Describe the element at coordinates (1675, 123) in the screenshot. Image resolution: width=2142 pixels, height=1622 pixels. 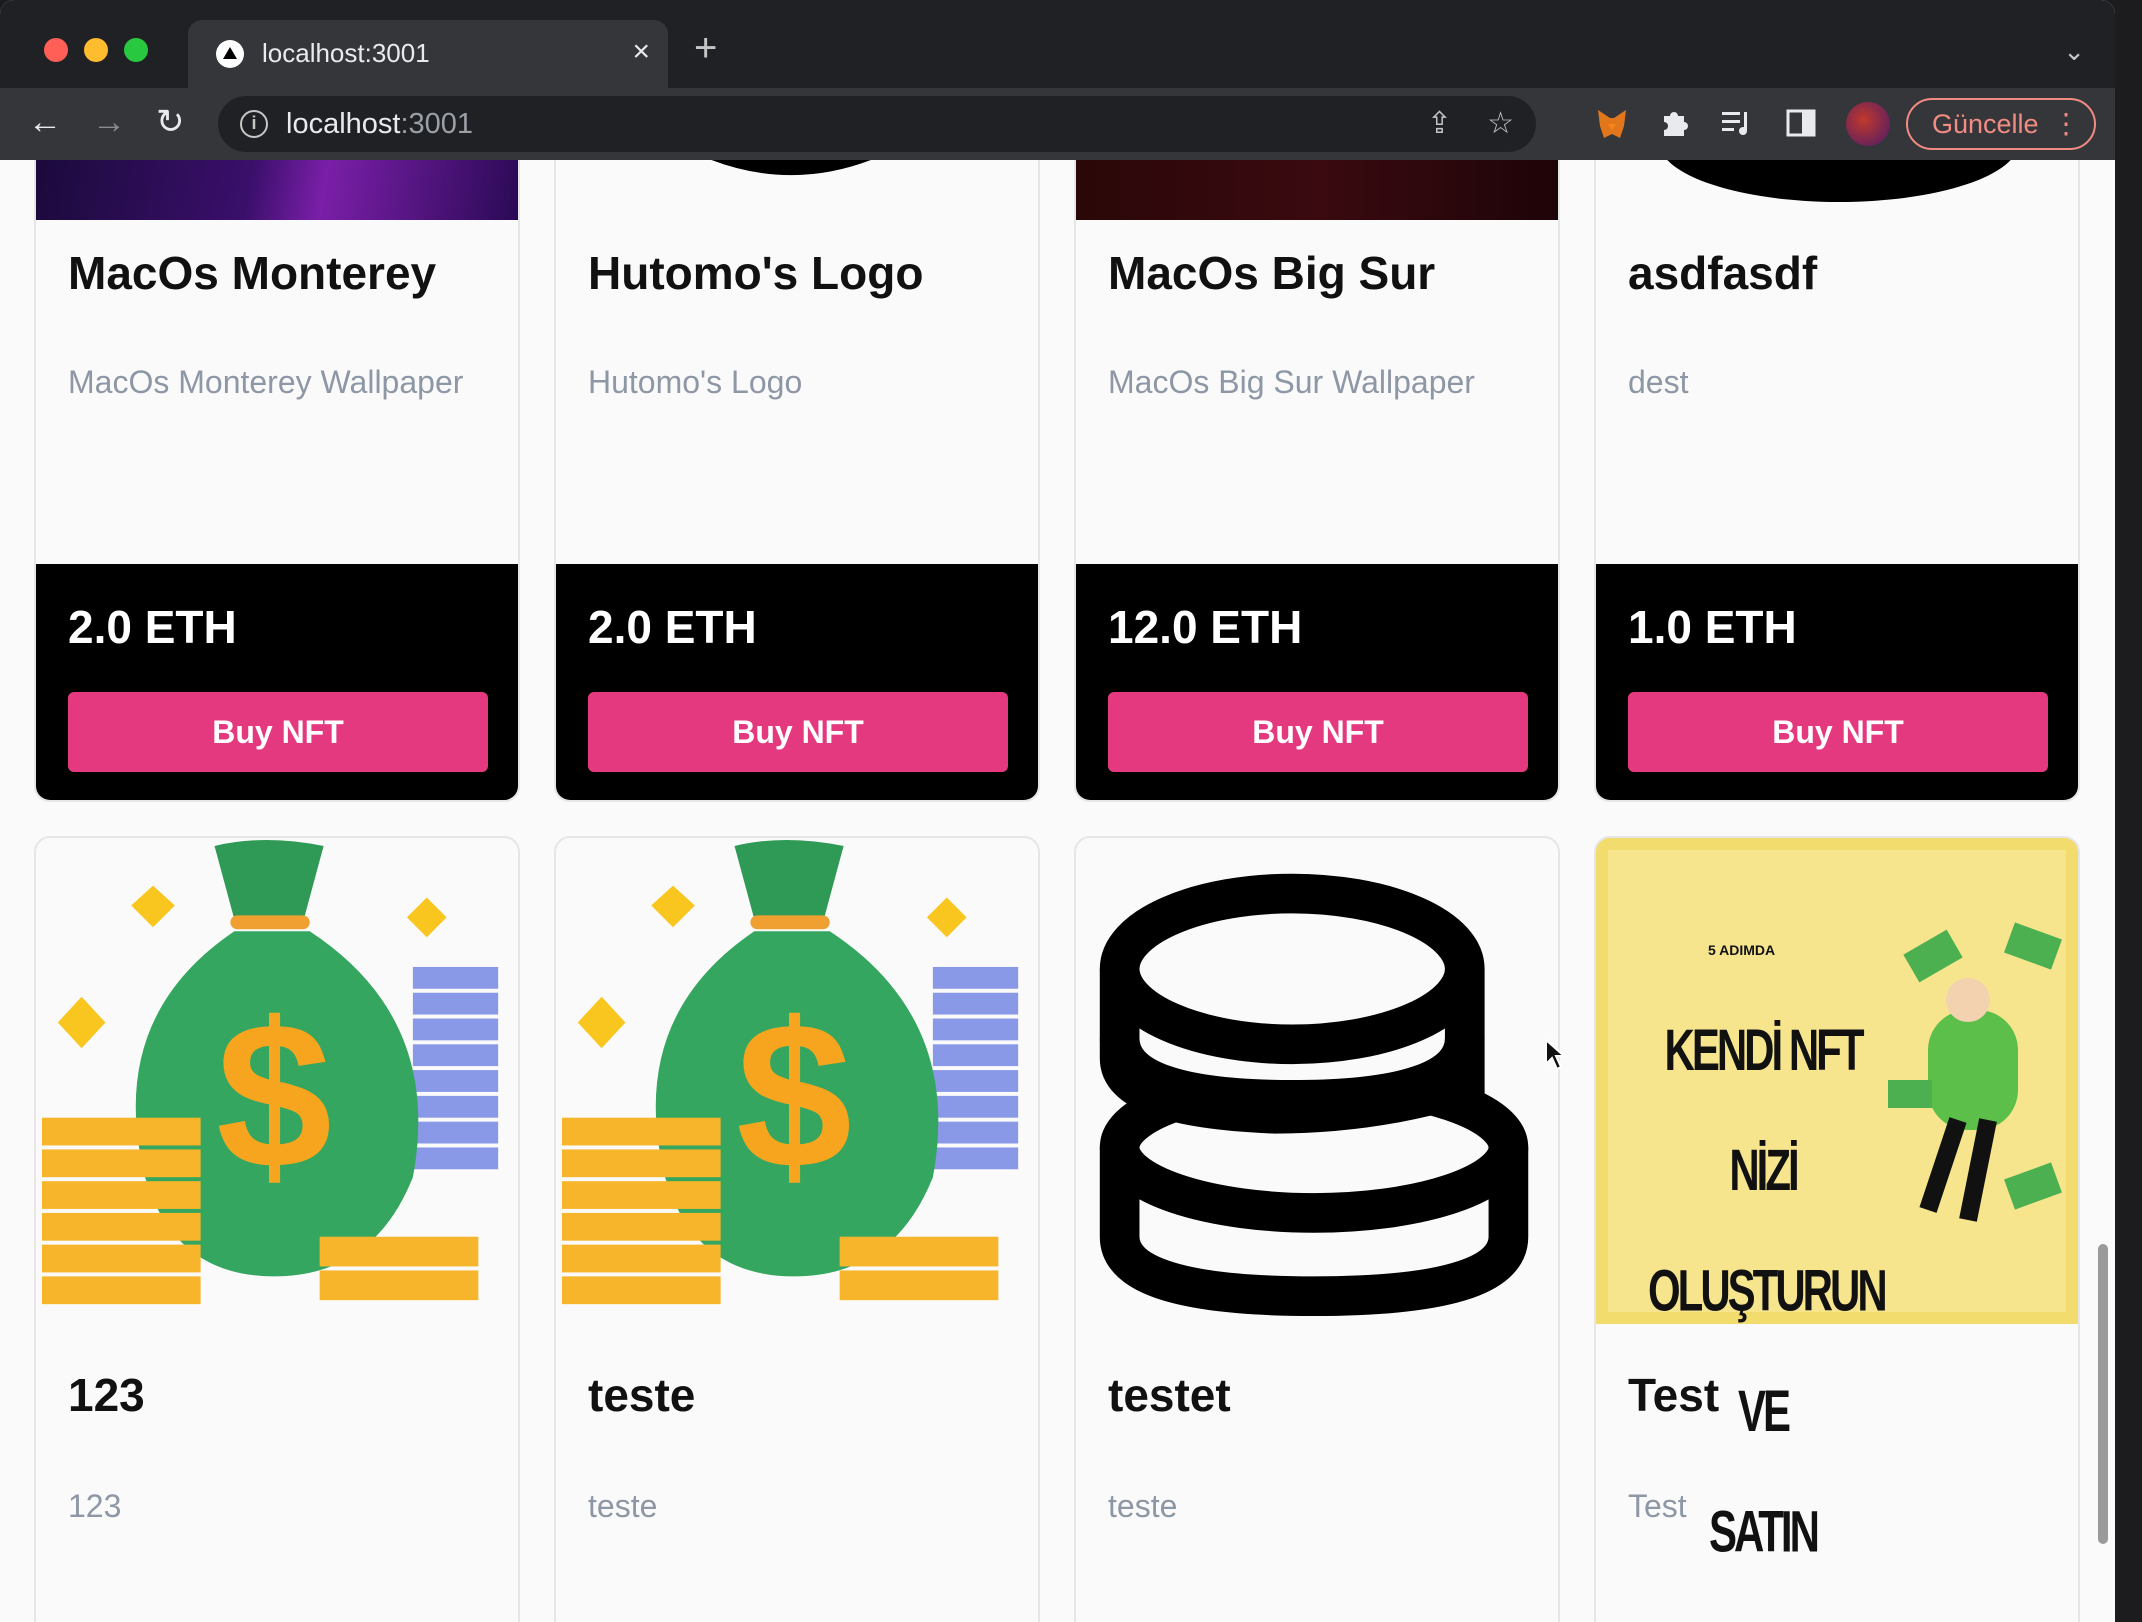
I see `puzzle-extensions-icon` at that location.